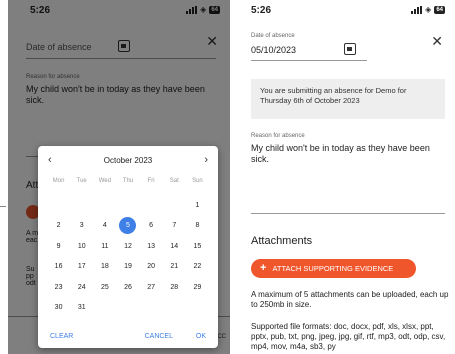 The image size is (455, 354). Describe the element at coordinates (58, 267) in the screenshot. I see `calendar-day: 16` at that location.